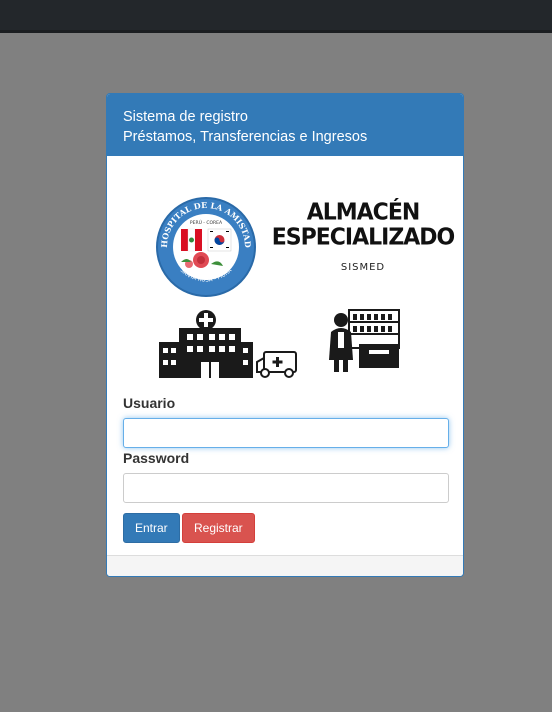 This screenshot has width=552, height=712. What do you see at coordinates (245, 137) in the screenshot?
I see `panel-title-line2: Préstamos, Transferencias e Ingresos` at bounding box center [245, 137].